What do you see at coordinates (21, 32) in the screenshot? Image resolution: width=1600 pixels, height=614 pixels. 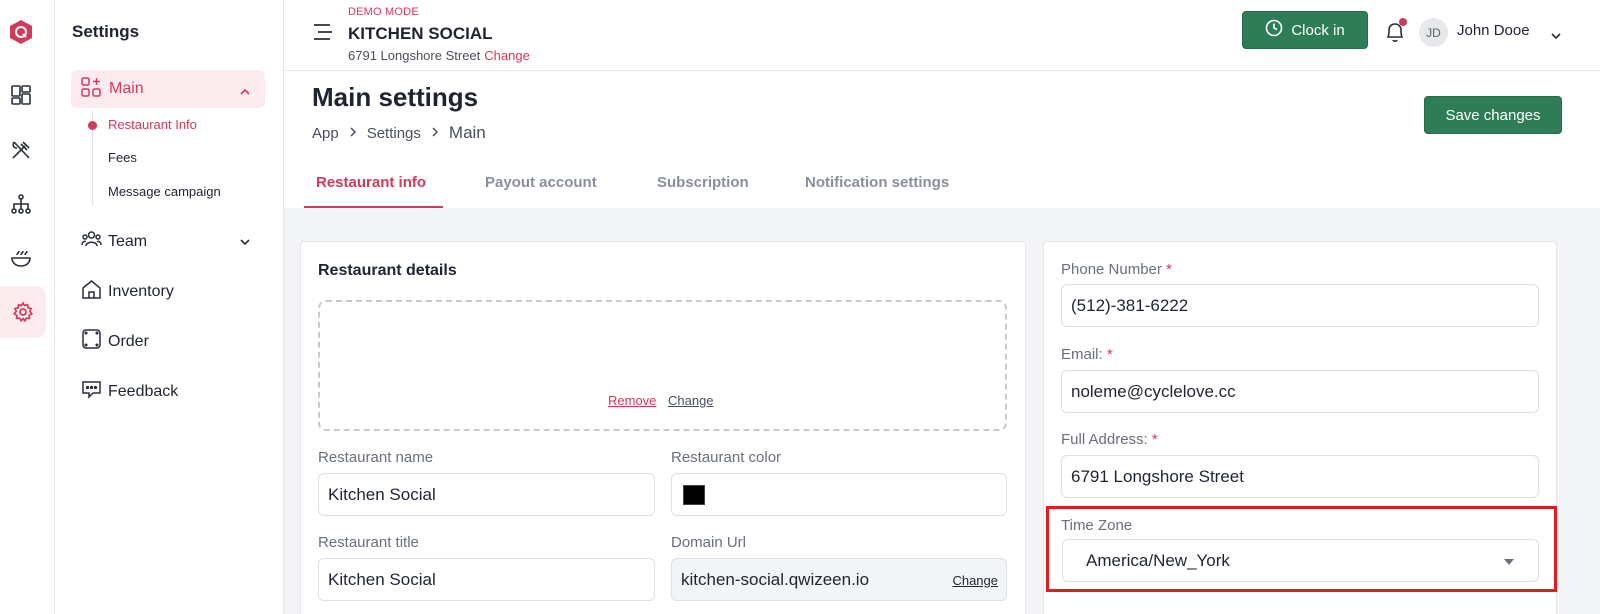 I see `logo-icon` at bounding box center [21, 32].